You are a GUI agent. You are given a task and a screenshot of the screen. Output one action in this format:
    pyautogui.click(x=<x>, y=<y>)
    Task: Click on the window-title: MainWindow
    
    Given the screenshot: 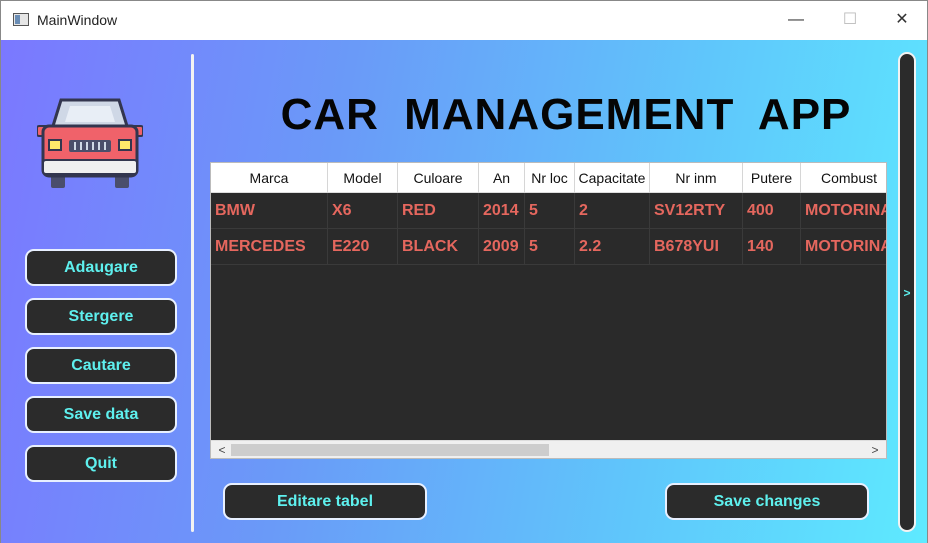 What is the action you would take?
    pyautogui.click(x=77, y=20)
    